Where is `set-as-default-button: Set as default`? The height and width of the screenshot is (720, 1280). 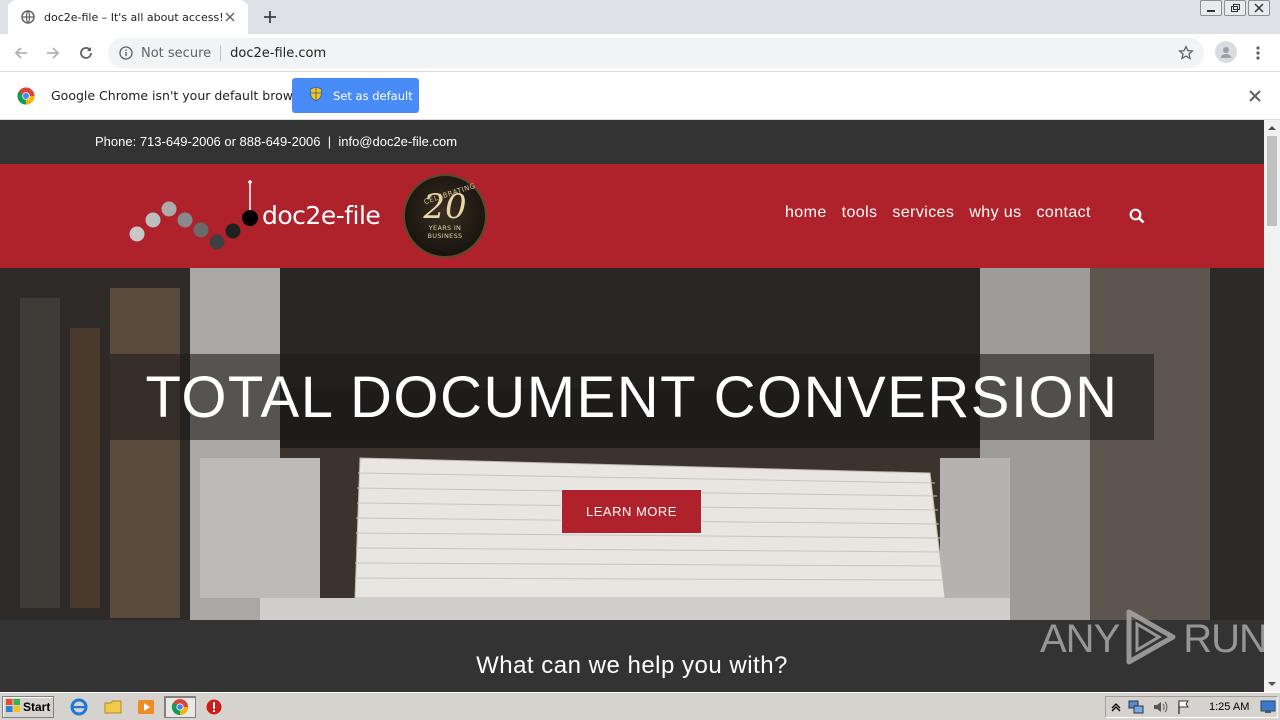
set-as-default-button: Set as default is located at coordinates (355, 95).